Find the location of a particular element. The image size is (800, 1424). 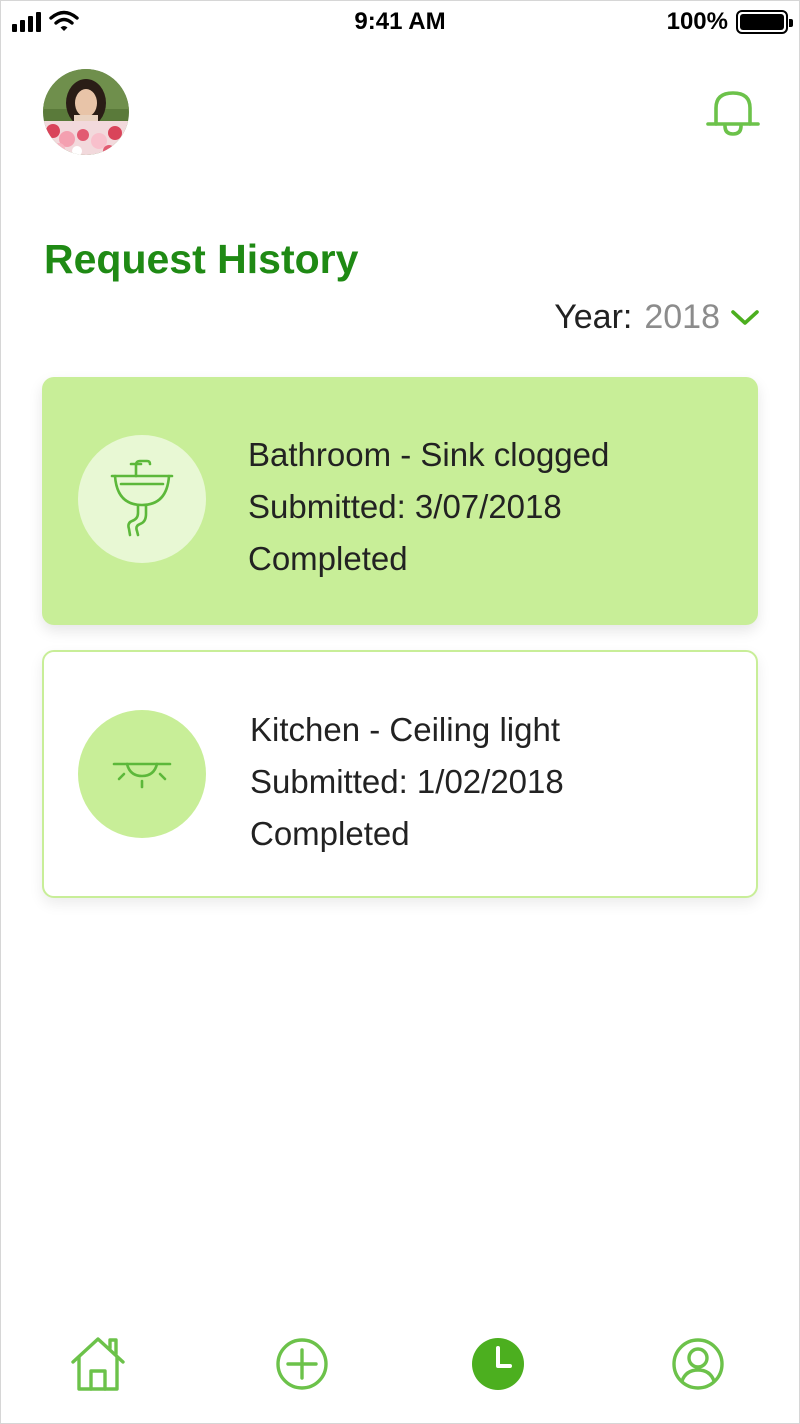

bell-icon is located at coordinates (733, 113).